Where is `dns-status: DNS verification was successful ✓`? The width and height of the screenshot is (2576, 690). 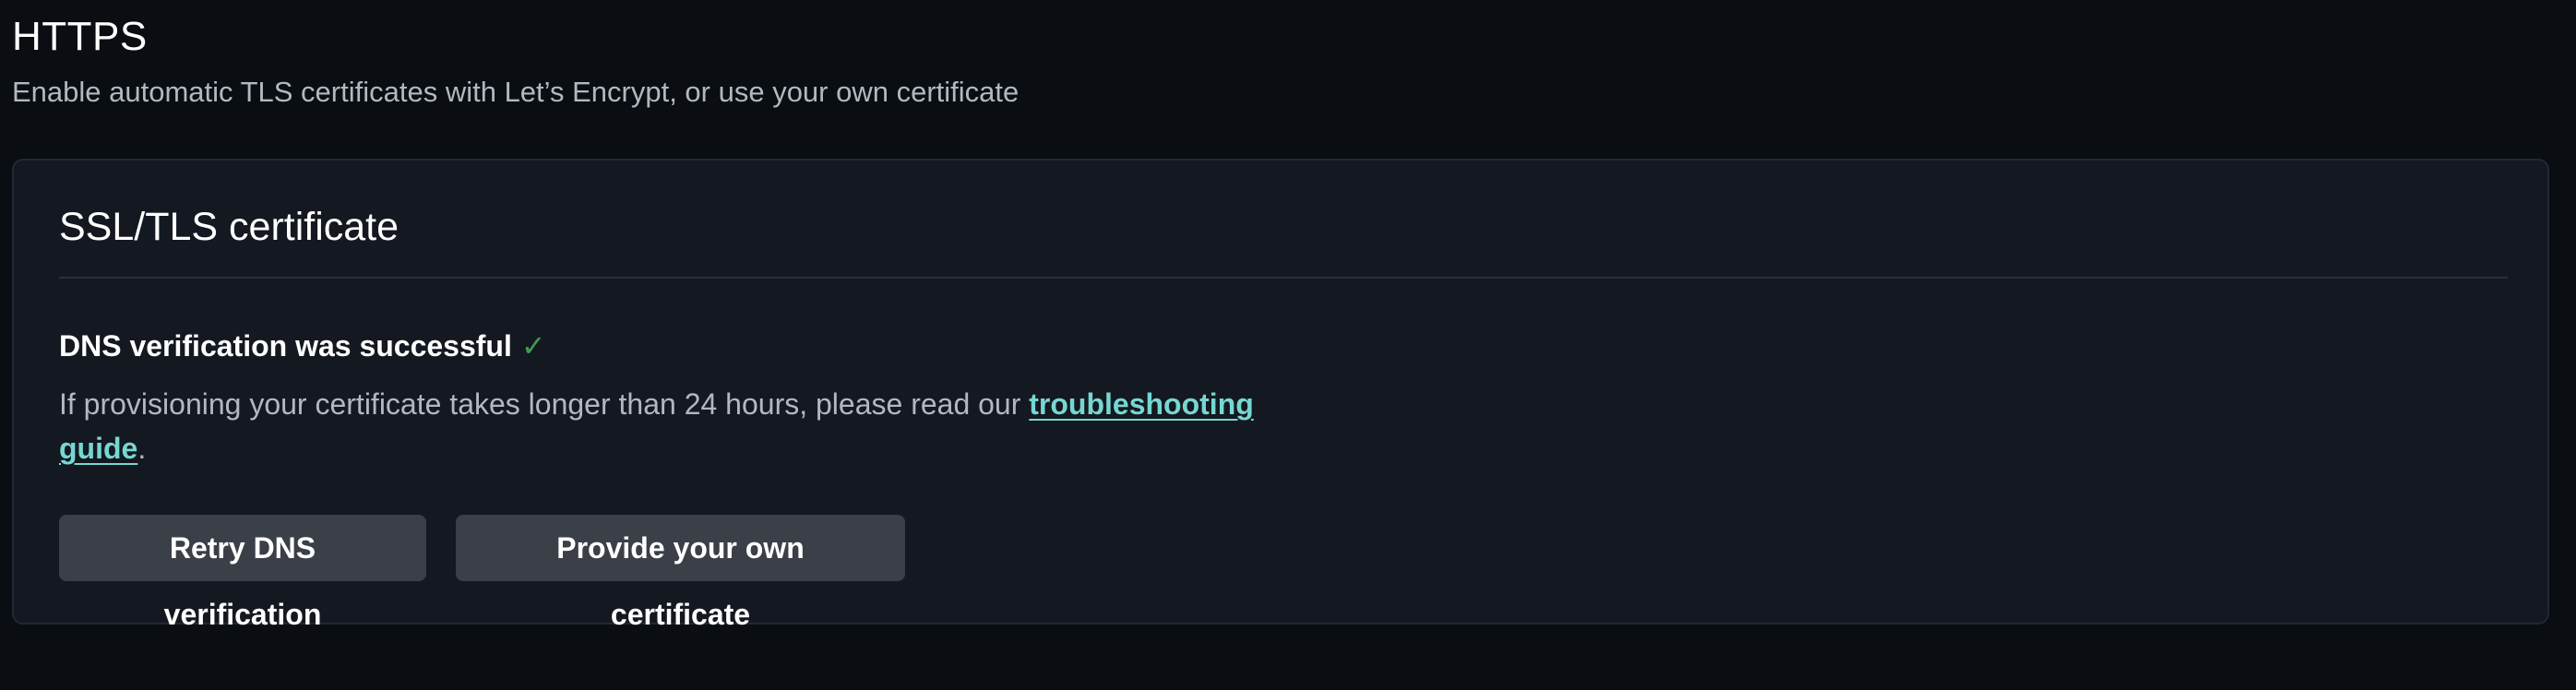 dns-status: DNS verification was successful ✓ is located at coordinates (302, 346).